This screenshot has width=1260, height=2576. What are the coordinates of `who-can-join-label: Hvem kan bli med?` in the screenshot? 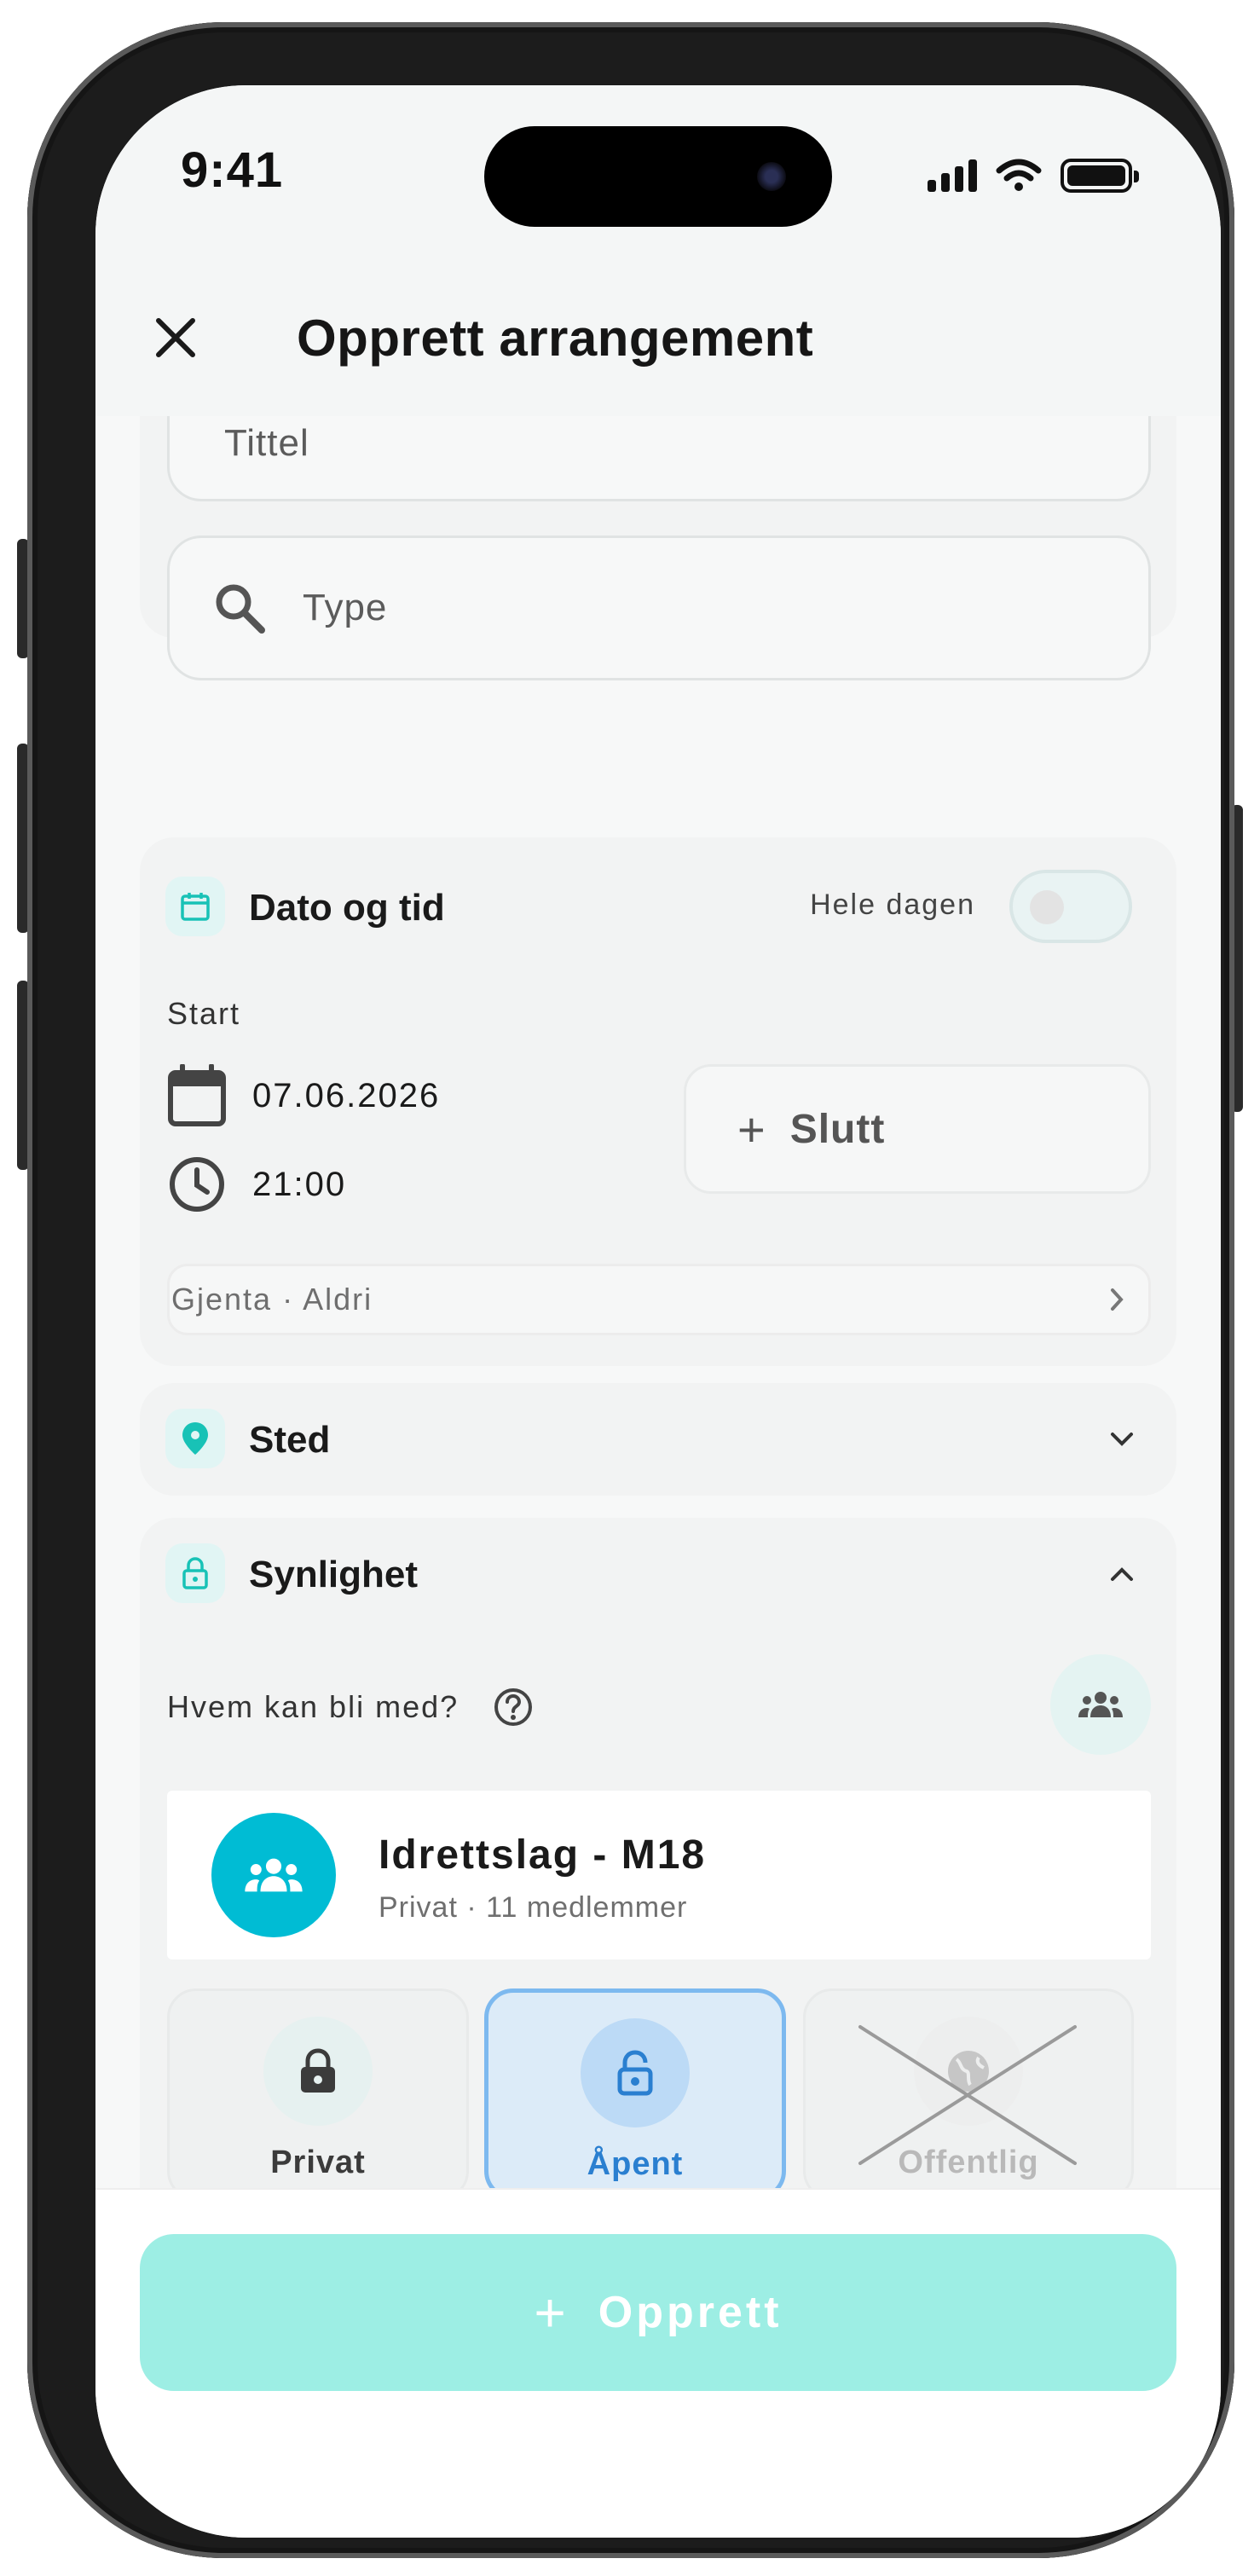 It's located at (350, 1708).